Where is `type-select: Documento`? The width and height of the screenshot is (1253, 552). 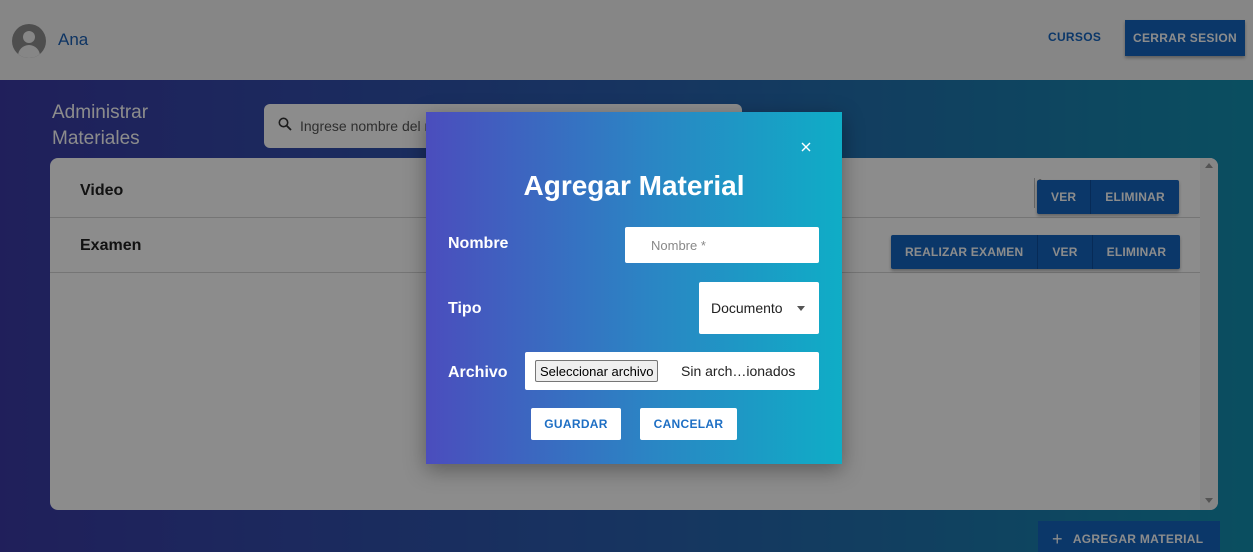
type-select: Documento is located at coordinates (759, 308).